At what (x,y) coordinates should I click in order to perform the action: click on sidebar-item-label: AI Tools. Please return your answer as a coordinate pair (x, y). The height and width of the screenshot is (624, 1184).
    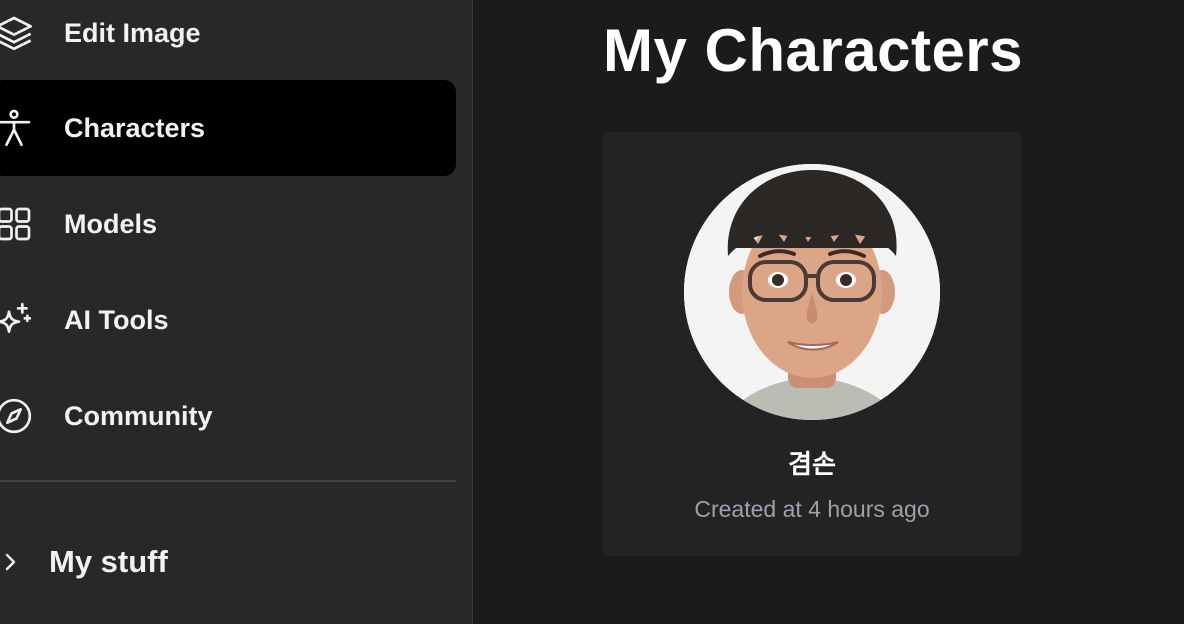
    Looking at the image, I should click on (116, 319).